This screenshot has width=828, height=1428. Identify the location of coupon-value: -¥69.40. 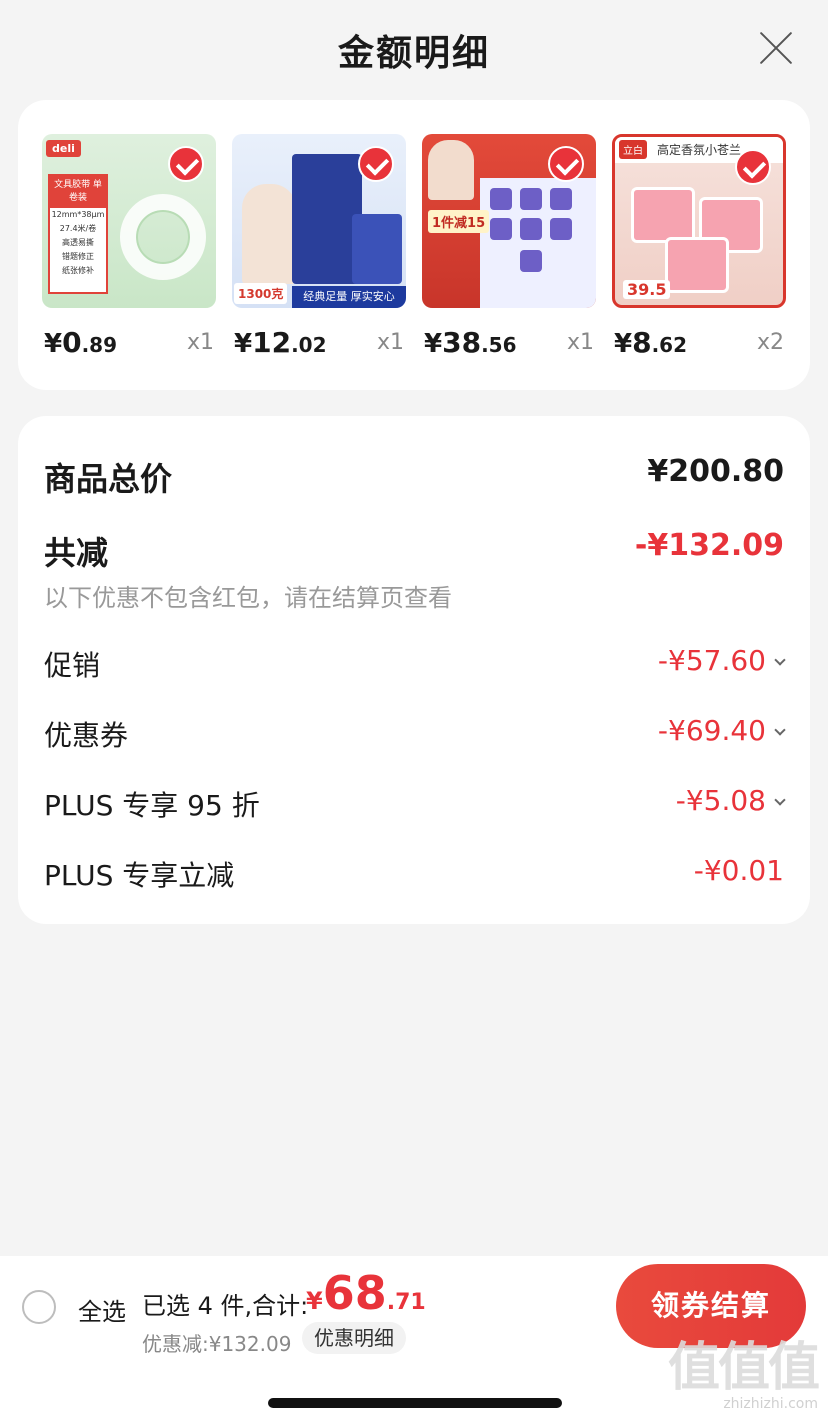
(711, 730).